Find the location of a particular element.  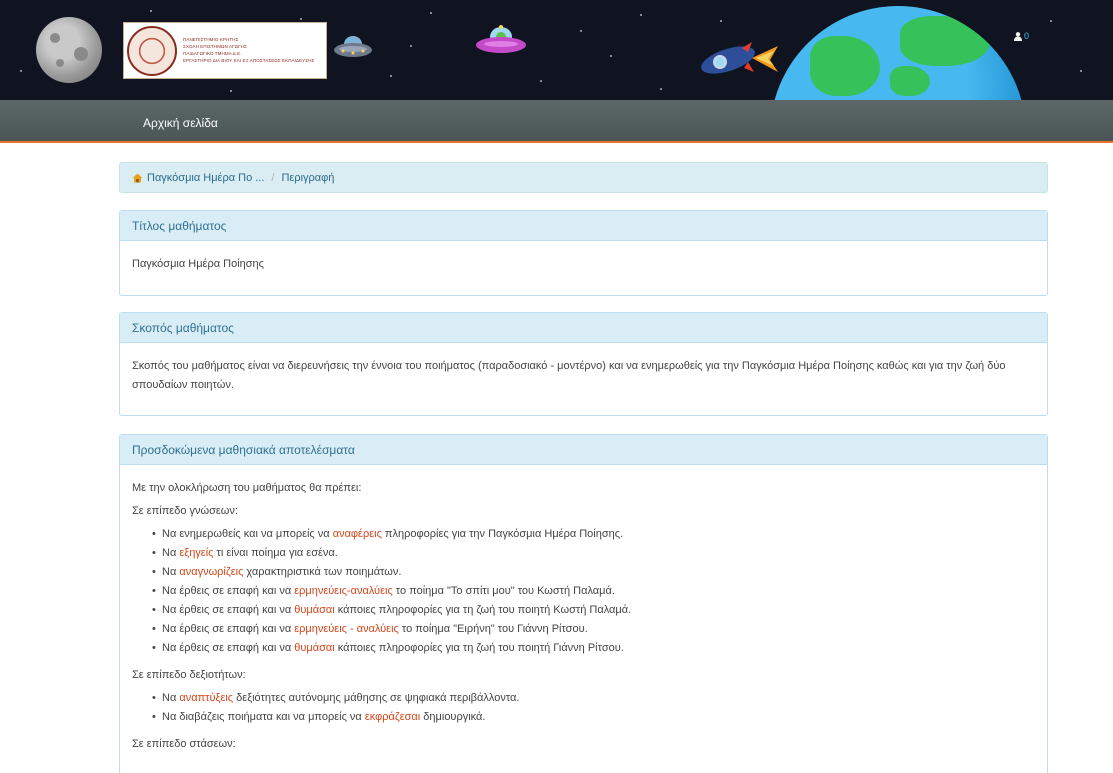

alien-ufo-icon is located at coordinates (501, 39).